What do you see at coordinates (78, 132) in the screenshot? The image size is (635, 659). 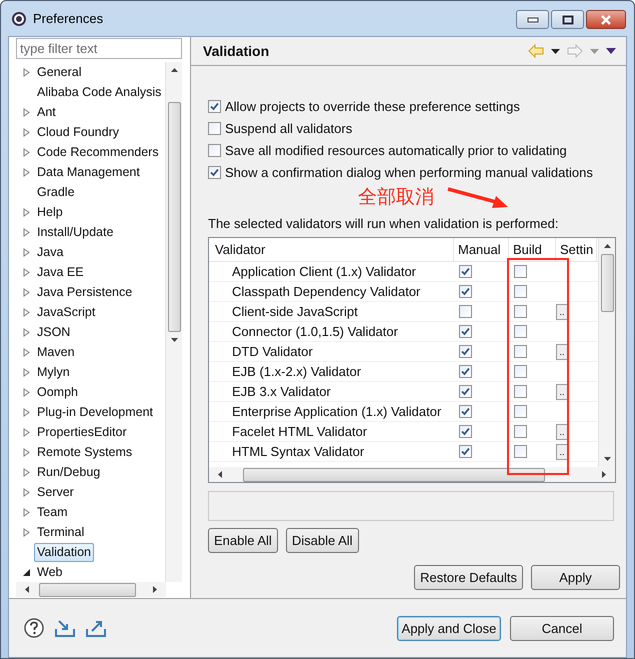 I see `tree-item: Cloud Foundry` at bounding box center [78, 132].